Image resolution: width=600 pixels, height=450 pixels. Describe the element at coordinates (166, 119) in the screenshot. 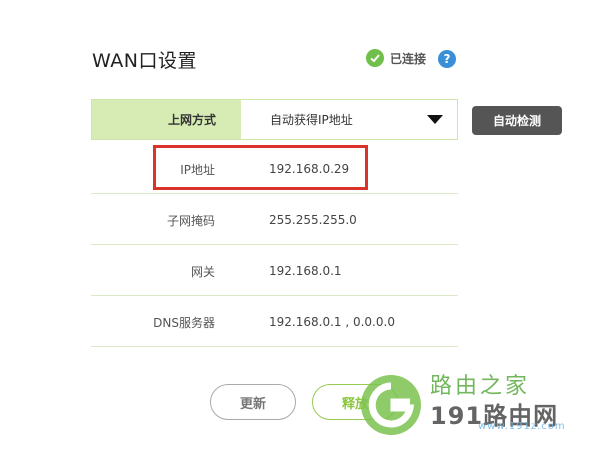

I see `connection-type-label: 上网方式` at that location.